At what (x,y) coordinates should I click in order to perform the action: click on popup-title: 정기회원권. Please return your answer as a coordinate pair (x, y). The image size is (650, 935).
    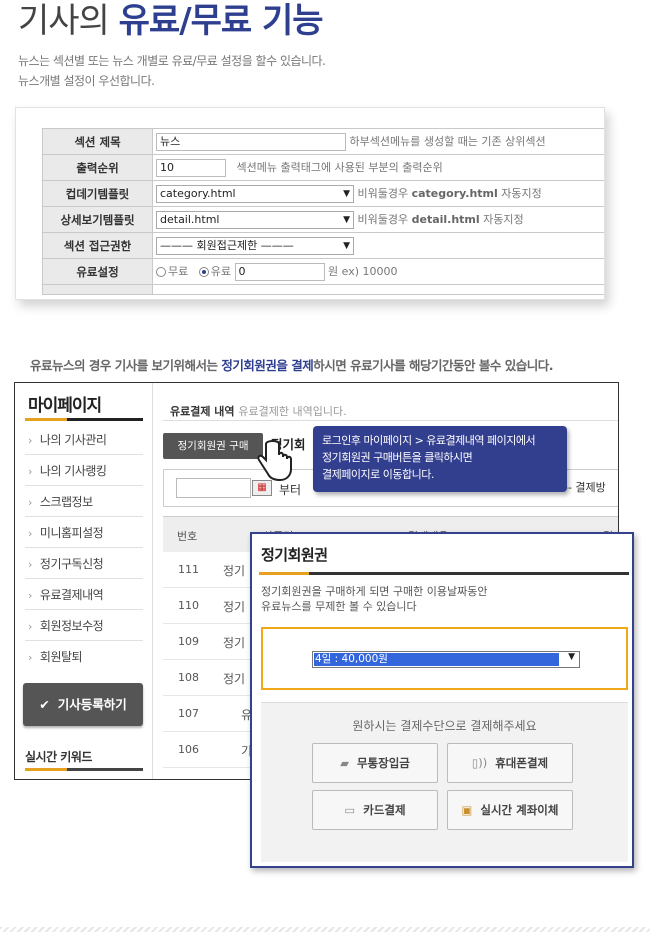
    Looking at the image, I should click on (294, 555).